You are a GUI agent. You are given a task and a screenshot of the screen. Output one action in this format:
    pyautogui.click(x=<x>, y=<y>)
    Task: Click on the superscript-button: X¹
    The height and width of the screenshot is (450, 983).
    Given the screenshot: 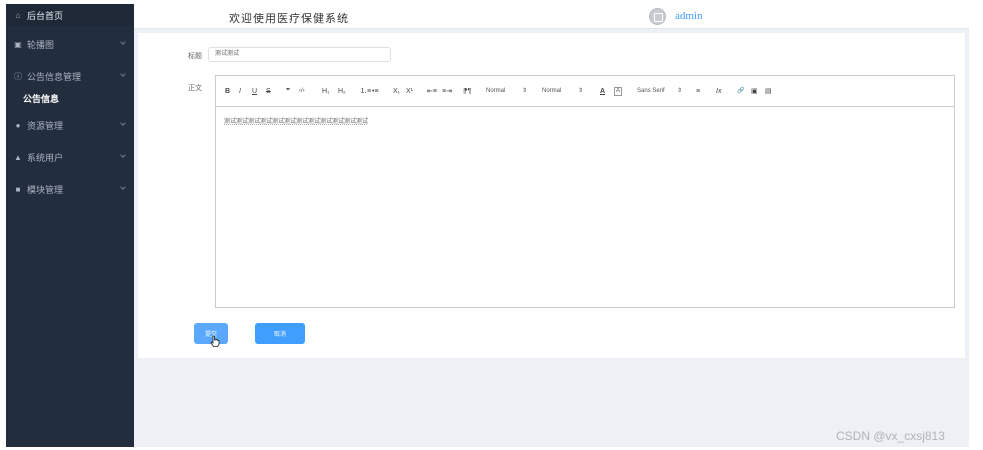 What is the action you would take?
    pyautogui.click(x=409, y=91)
    